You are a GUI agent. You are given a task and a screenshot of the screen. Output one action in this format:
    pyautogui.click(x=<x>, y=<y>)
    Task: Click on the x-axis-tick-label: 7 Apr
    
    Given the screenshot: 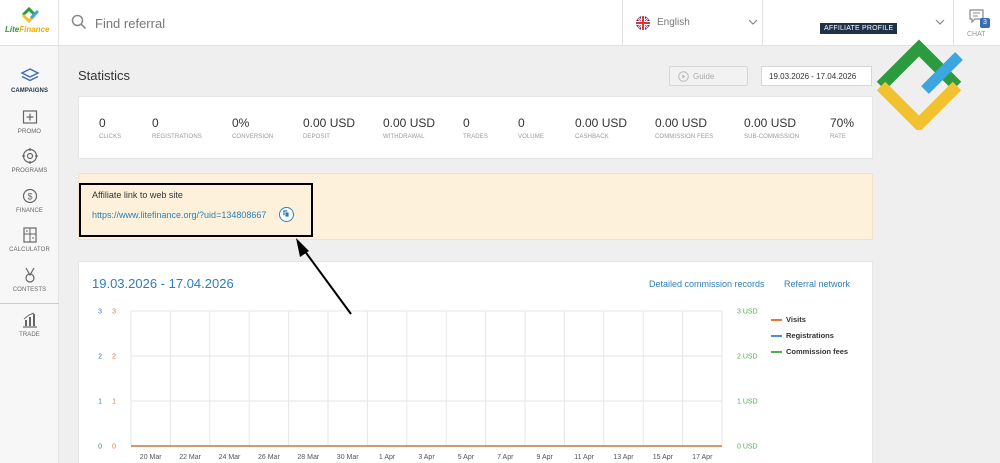 What is the action you would take?
    pyautogui.click(x=505, y=457)
    